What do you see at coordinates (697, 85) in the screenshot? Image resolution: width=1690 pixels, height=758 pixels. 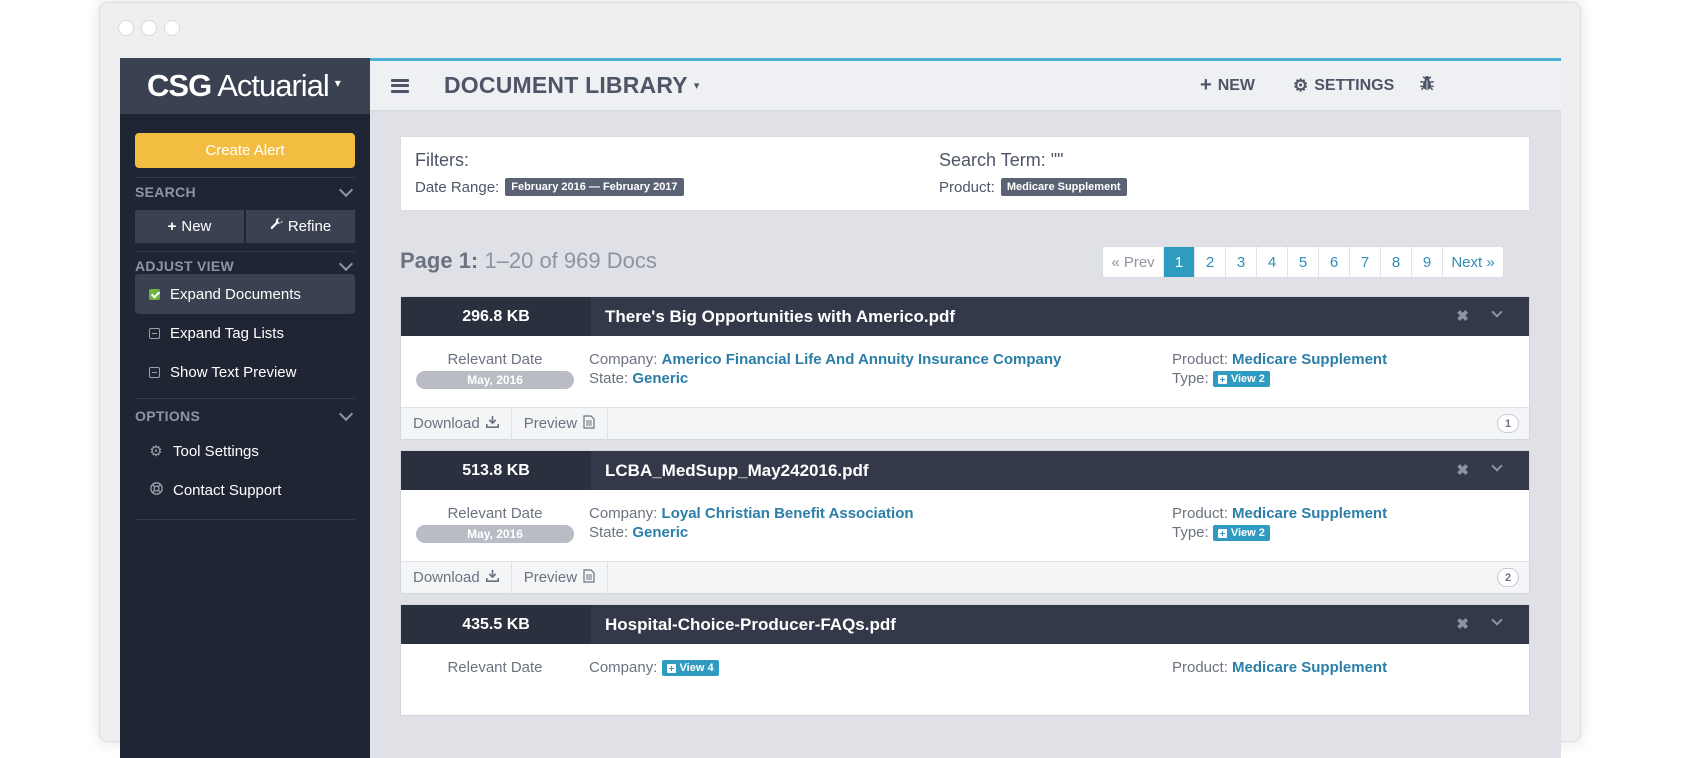 I see `caret-down-icon: ▾` at bounding box center [697, 85].